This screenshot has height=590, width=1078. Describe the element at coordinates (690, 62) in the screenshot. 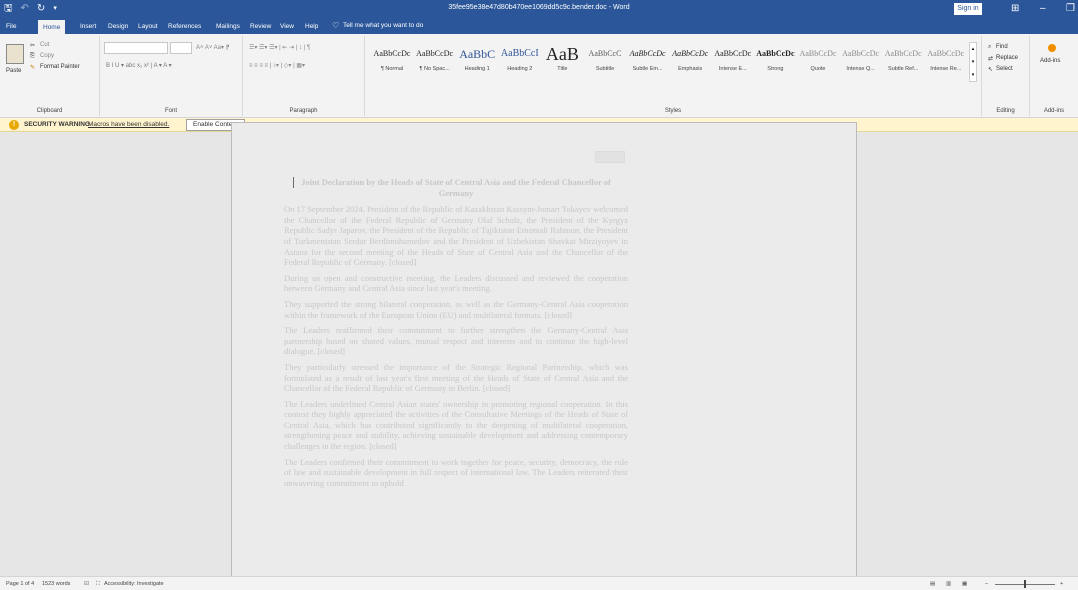

I see `style-item: AaBbCcDc Emphasis` at that location.